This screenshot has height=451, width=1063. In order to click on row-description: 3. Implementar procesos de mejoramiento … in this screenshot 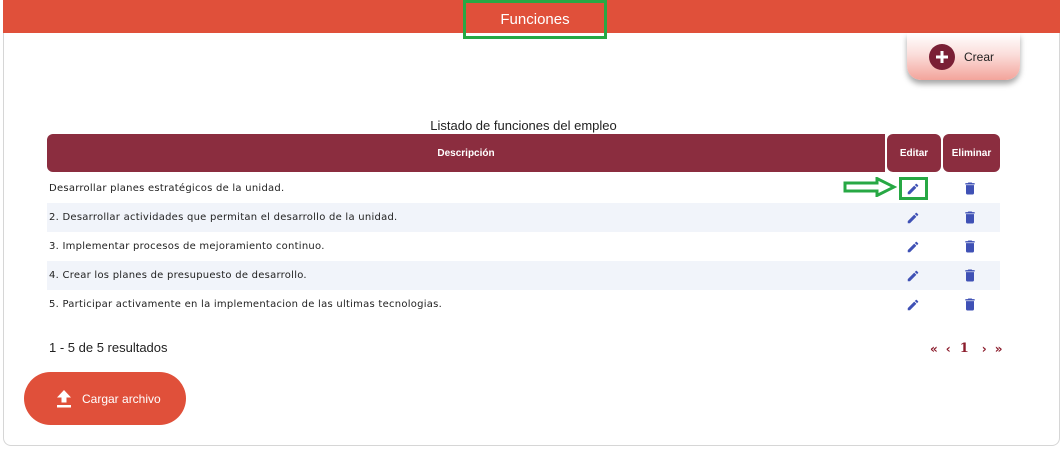, I will do `click(187, 246)`.